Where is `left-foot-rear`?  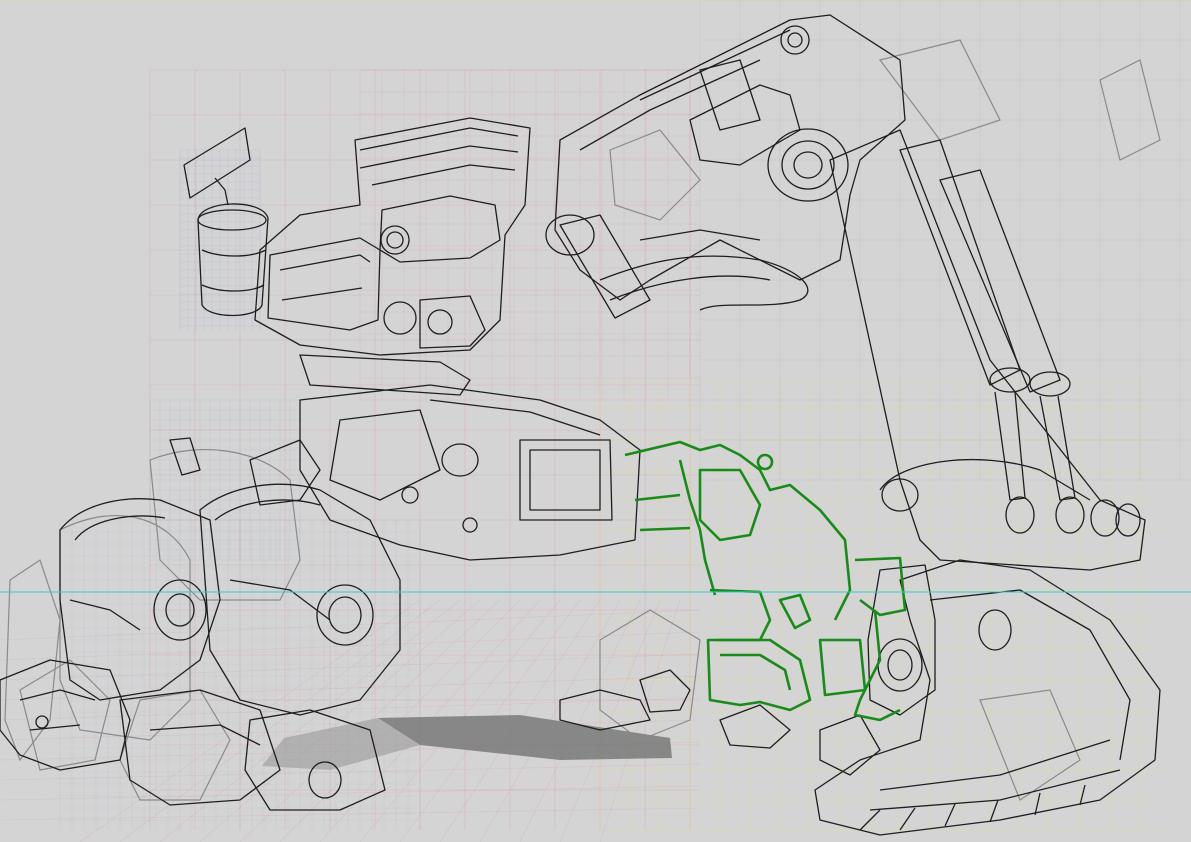
left-foot-rear is located at coordinates (65, 715).